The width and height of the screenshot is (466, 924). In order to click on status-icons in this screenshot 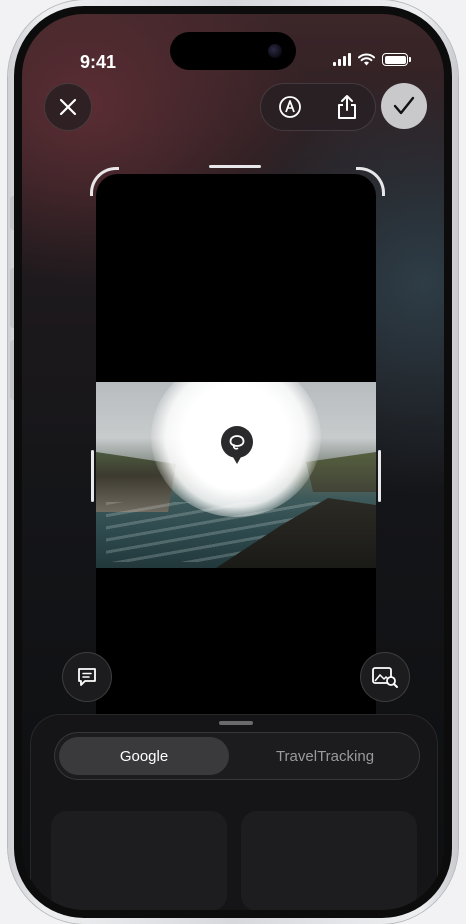, I will do `click(372, 59)`.